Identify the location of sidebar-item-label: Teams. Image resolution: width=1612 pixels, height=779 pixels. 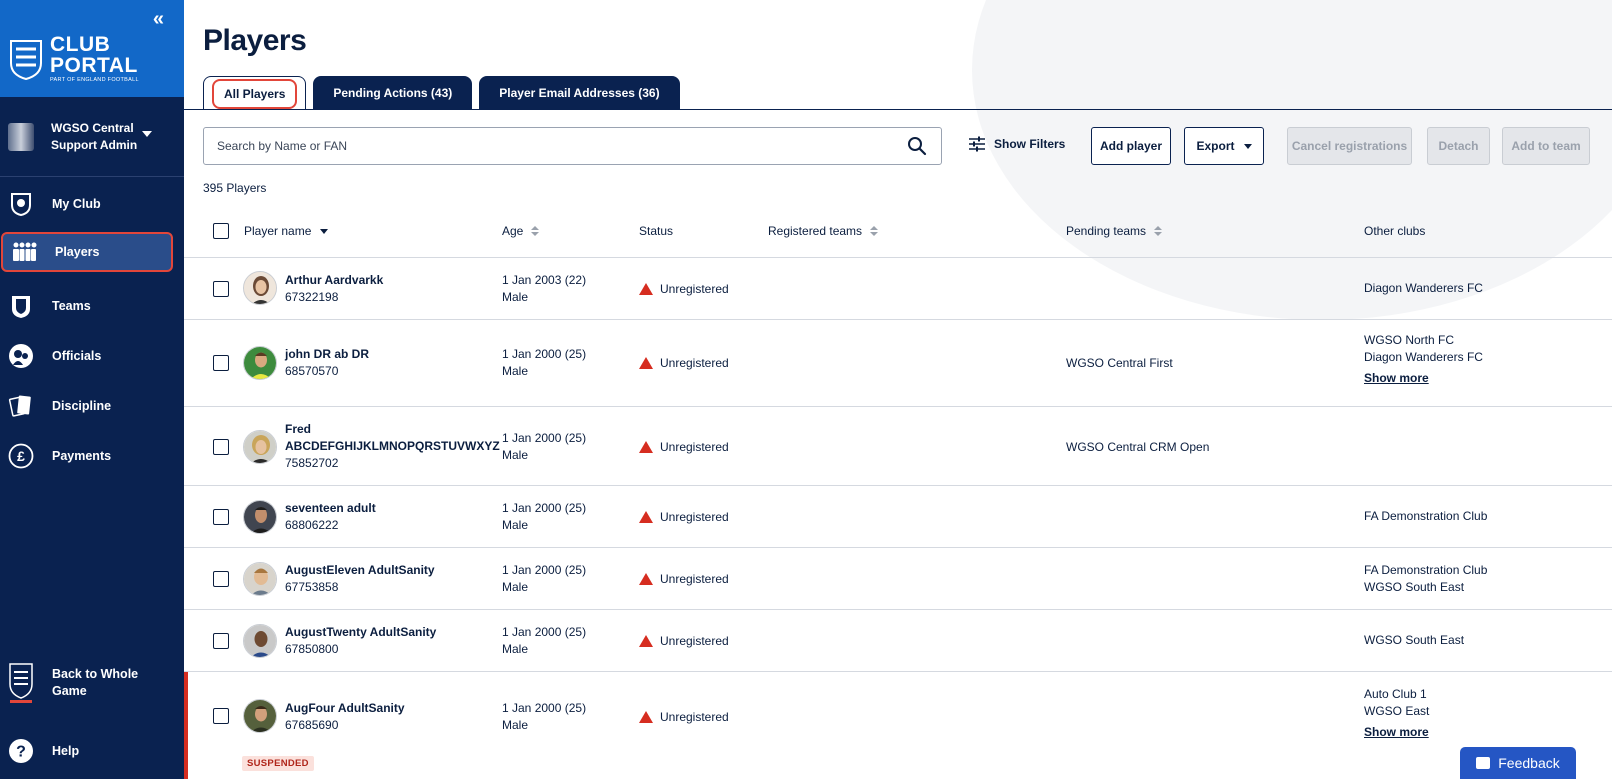
(71, 306).